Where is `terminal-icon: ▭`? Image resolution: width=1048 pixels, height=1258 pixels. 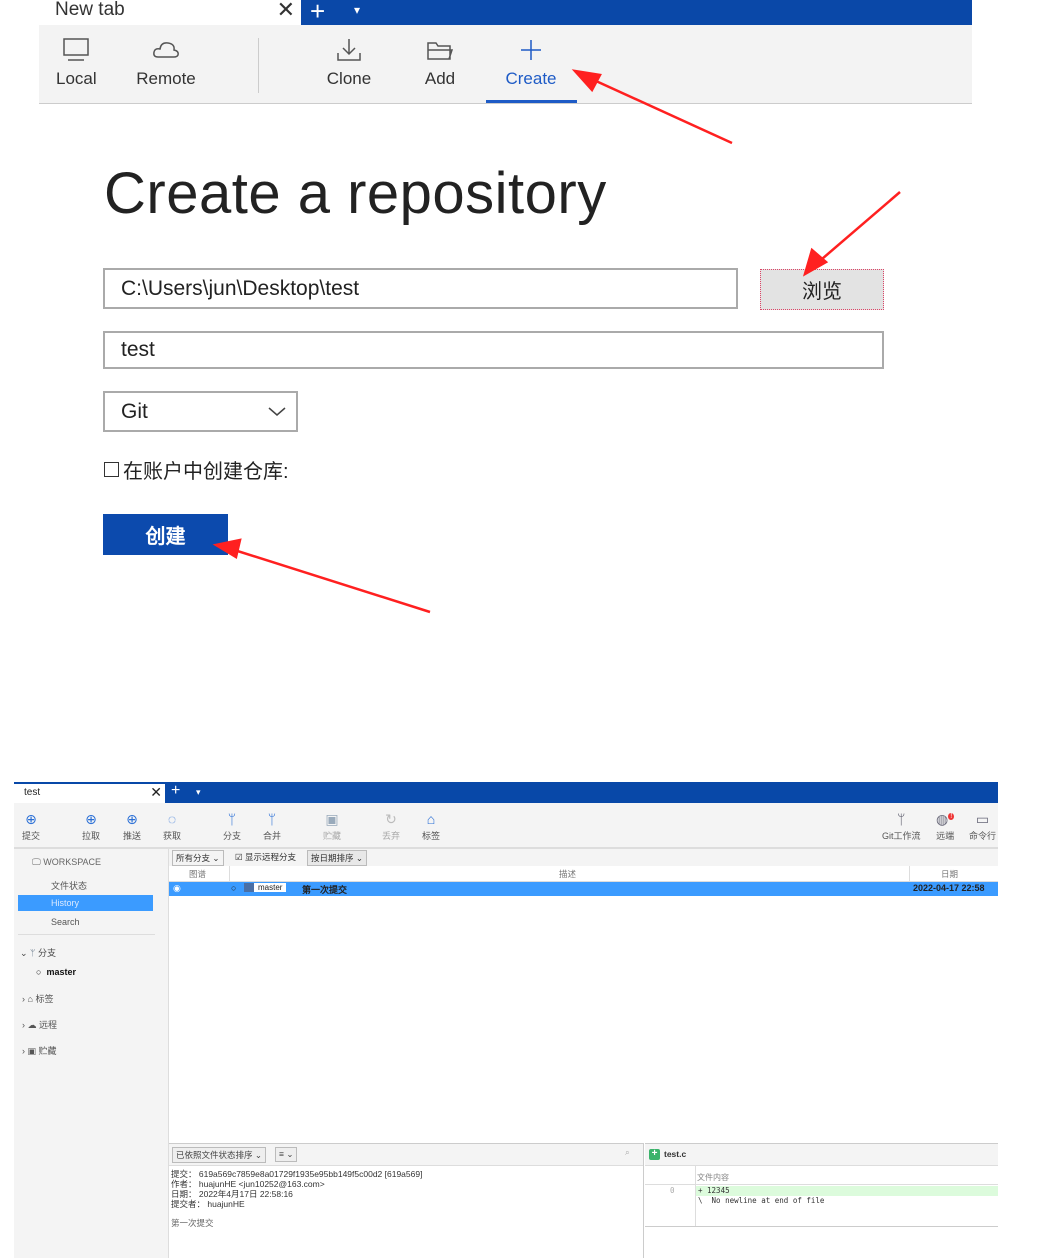 terminal-icon: ▭ is located at coordinates (982, 819).